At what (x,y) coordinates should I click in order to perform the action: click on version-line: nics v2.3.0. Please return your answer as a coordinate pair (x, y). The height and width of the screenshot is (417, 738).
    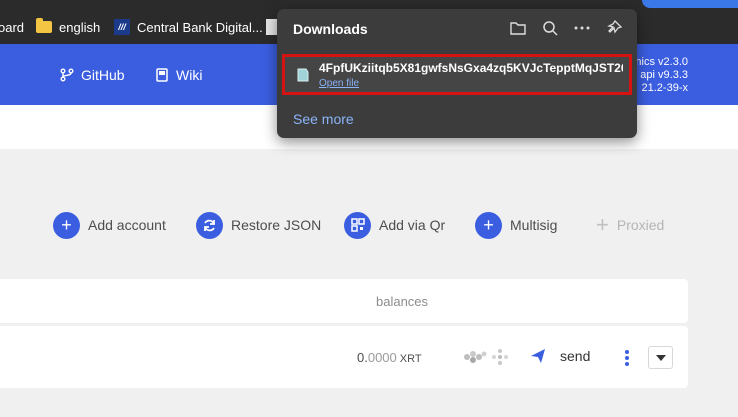
    Looking at the image, I should click on (661, 62).